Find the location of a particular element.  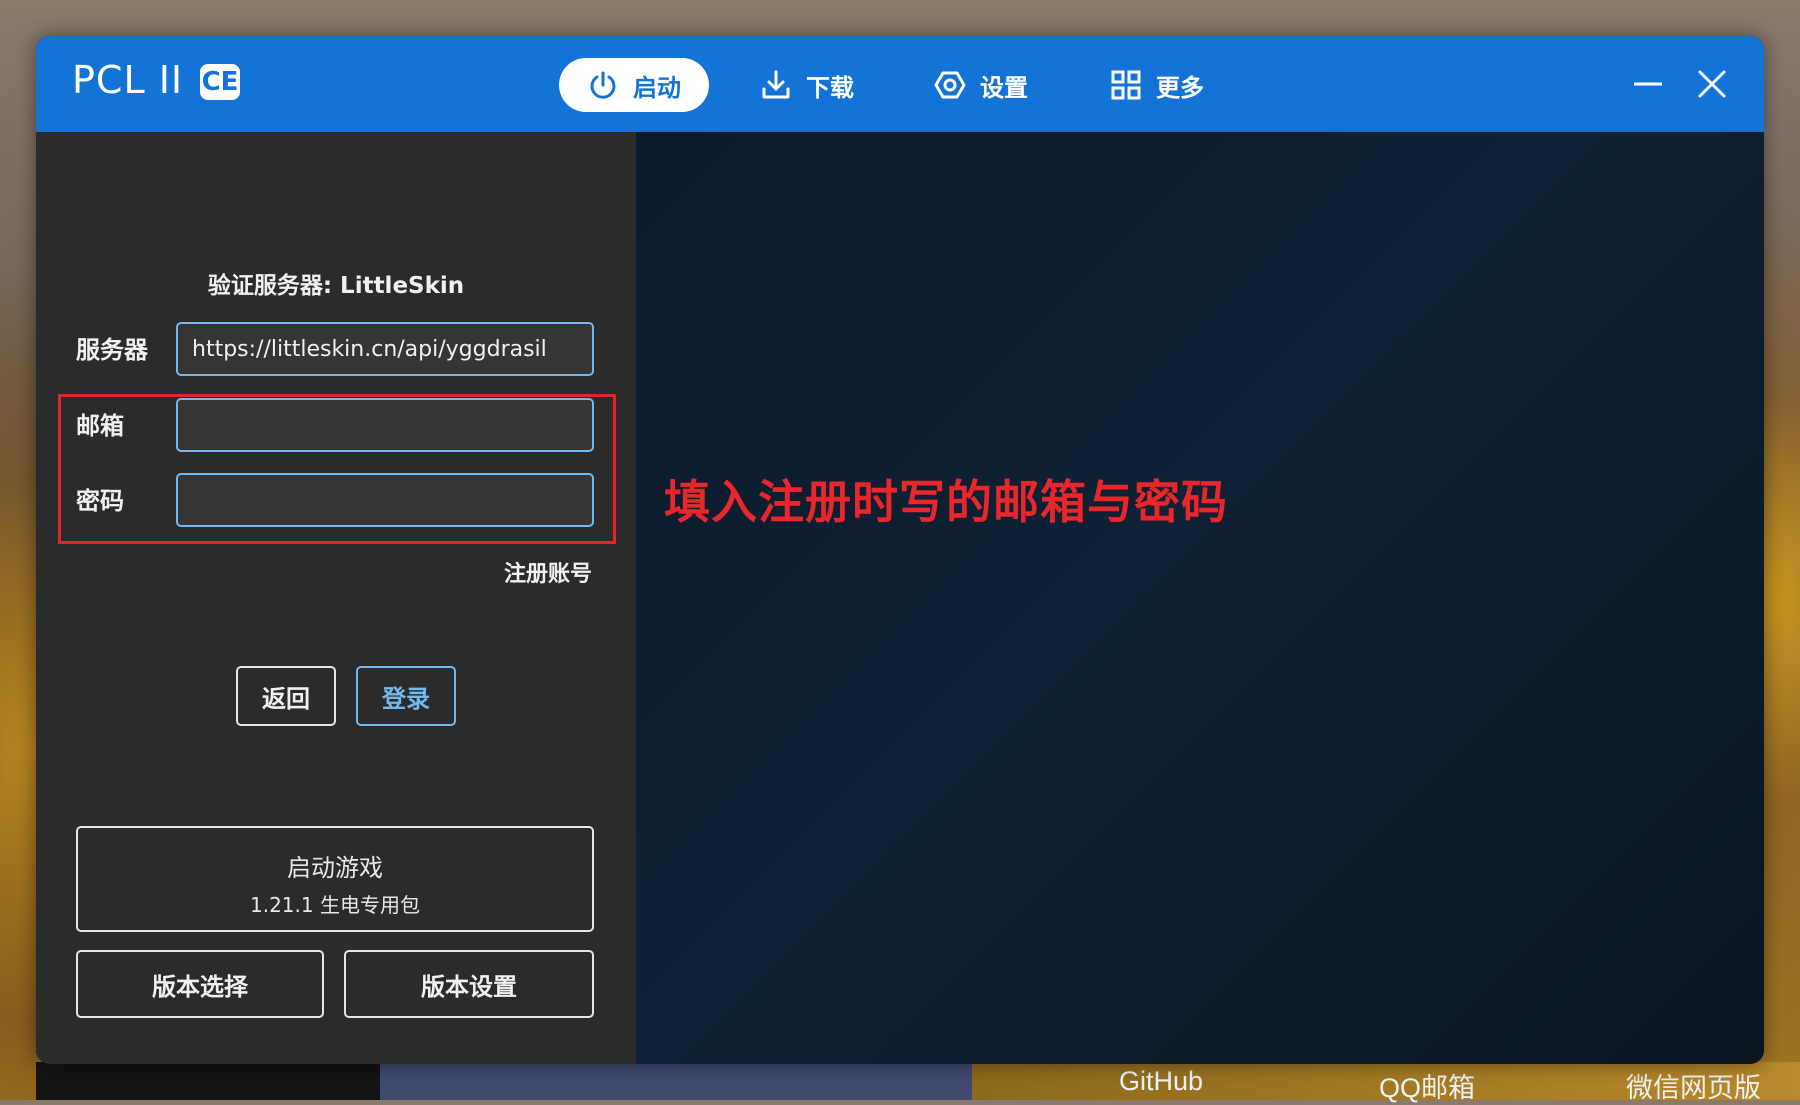

tab-more: 更多 is located at coordinates (1157, 85).